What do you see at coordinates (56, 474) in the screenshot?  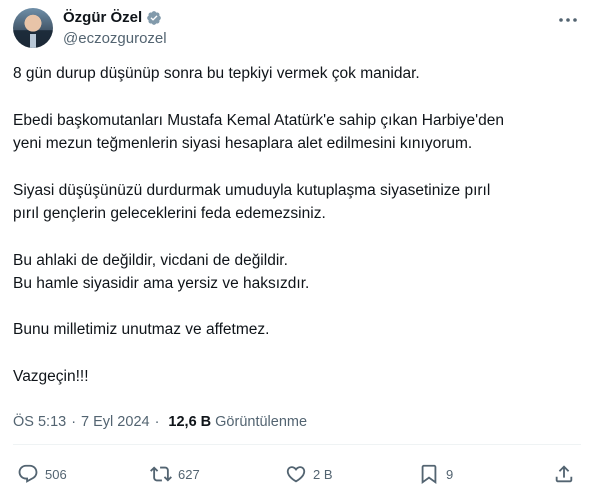 I see `reply-count: 506` at bounding box center [56, 474].